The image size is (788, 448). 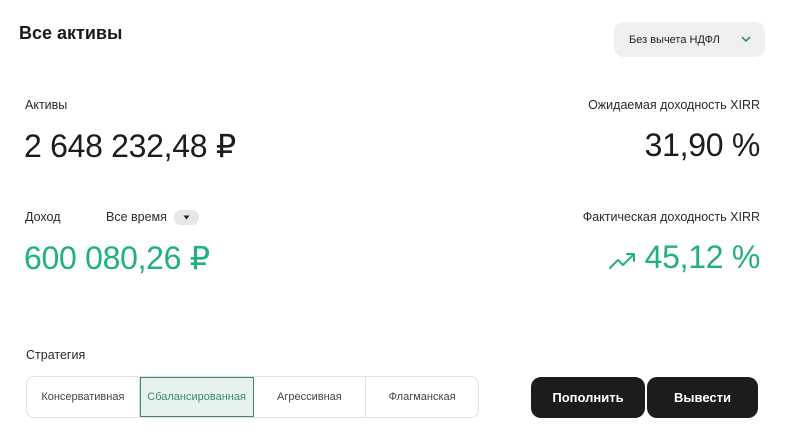 I want to click on strategy-option-balanced: Сбалансированная, so click(x=196, y=397).